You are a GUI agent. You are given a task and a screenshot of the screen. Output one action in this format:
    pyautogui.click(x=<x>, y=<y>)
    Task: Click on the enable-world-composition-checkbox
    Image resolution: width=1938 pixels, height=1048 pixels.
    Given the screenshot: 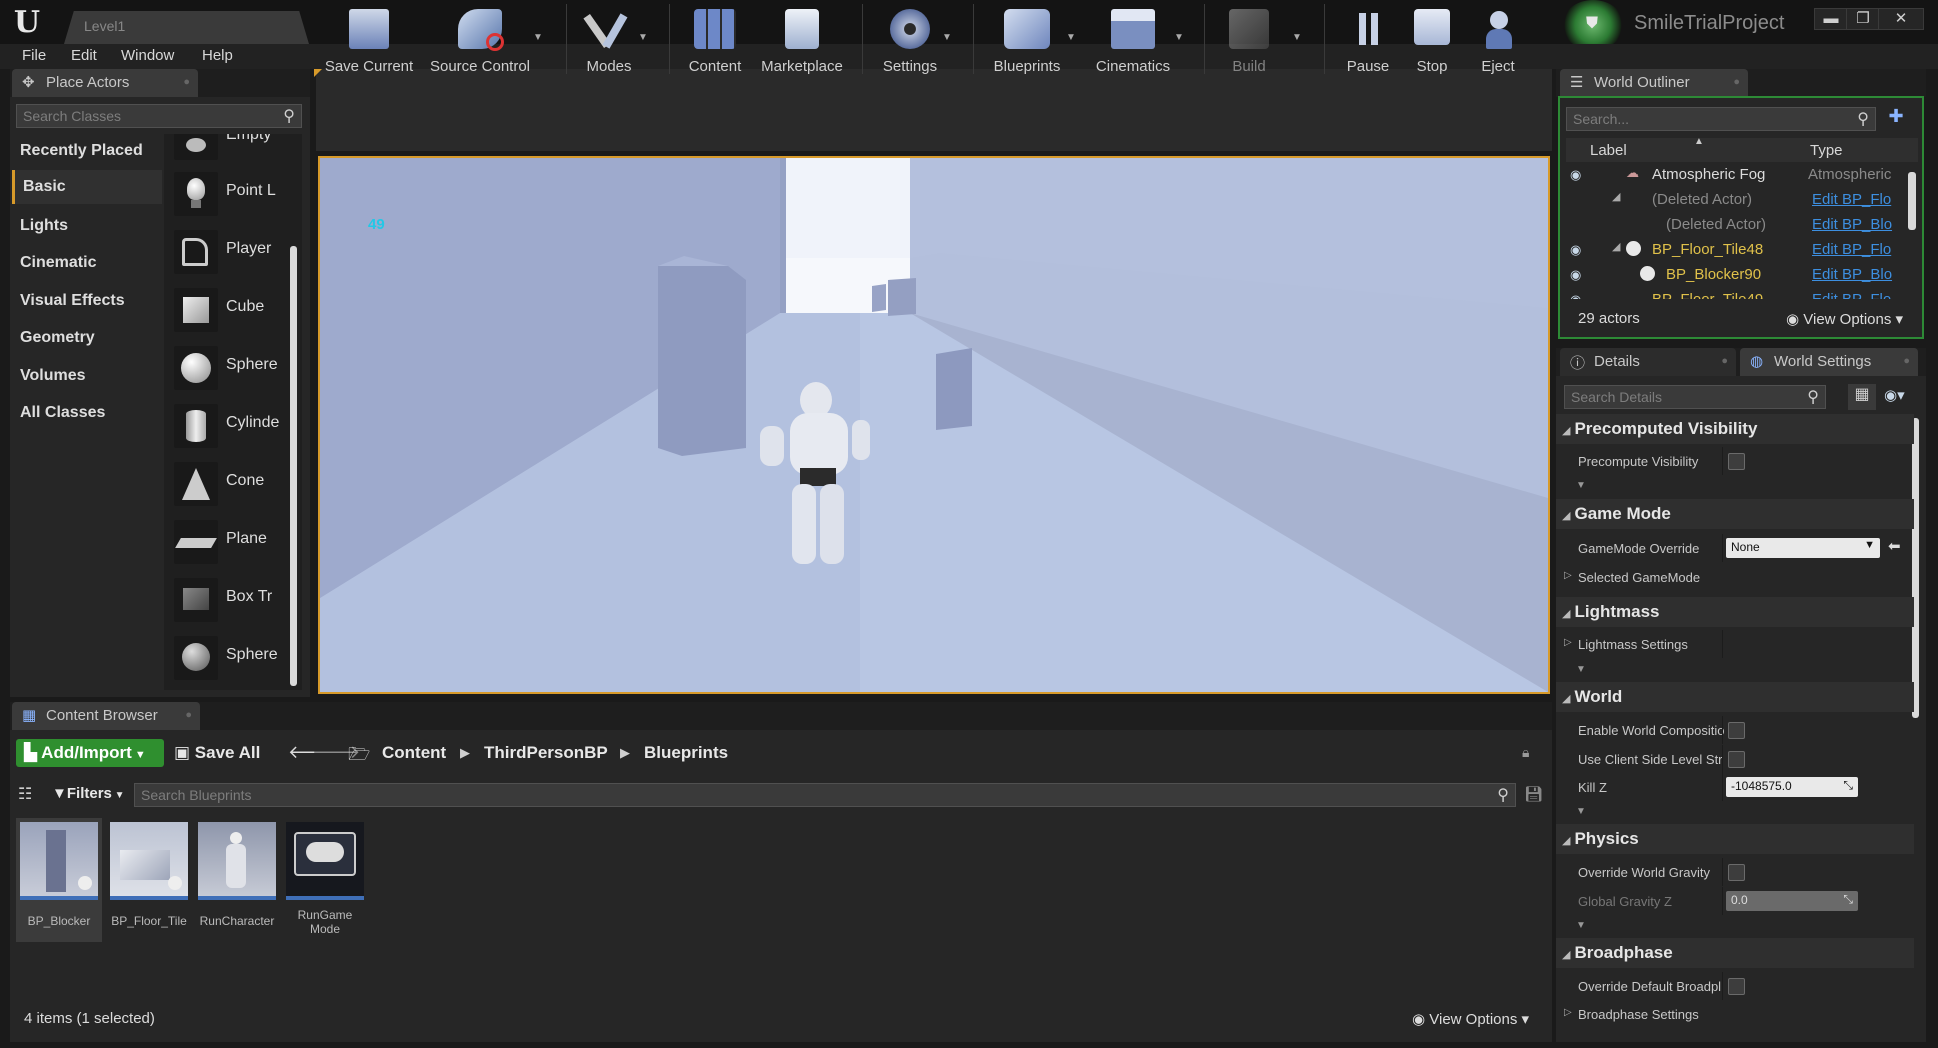 What is the action you would take?
    pyautogui.click(x=1736, y=730)
    